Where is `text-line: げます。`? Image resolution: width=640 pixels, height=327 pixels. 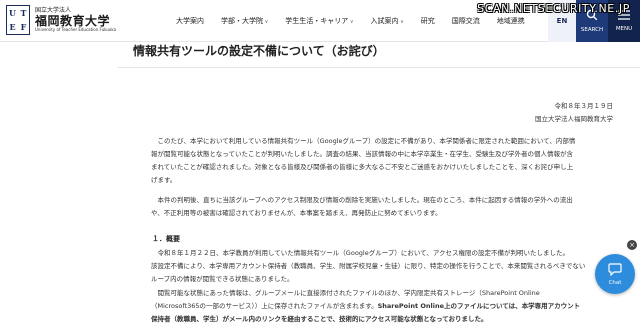 text-line: げます。 is located at coordinates (164, 180).